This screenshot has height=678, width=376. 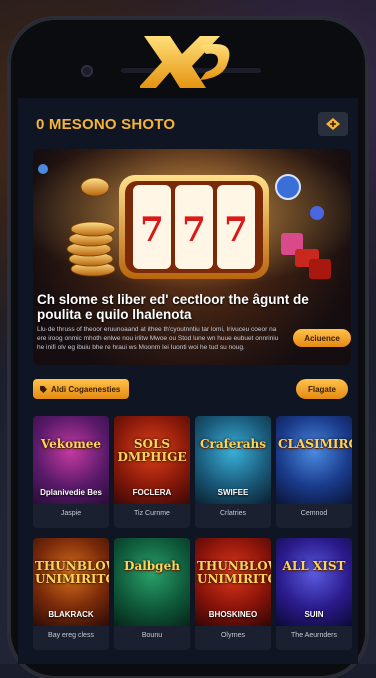 I want to click on game-art-subtitle: SWIFEE, so click(x=233, y=492).